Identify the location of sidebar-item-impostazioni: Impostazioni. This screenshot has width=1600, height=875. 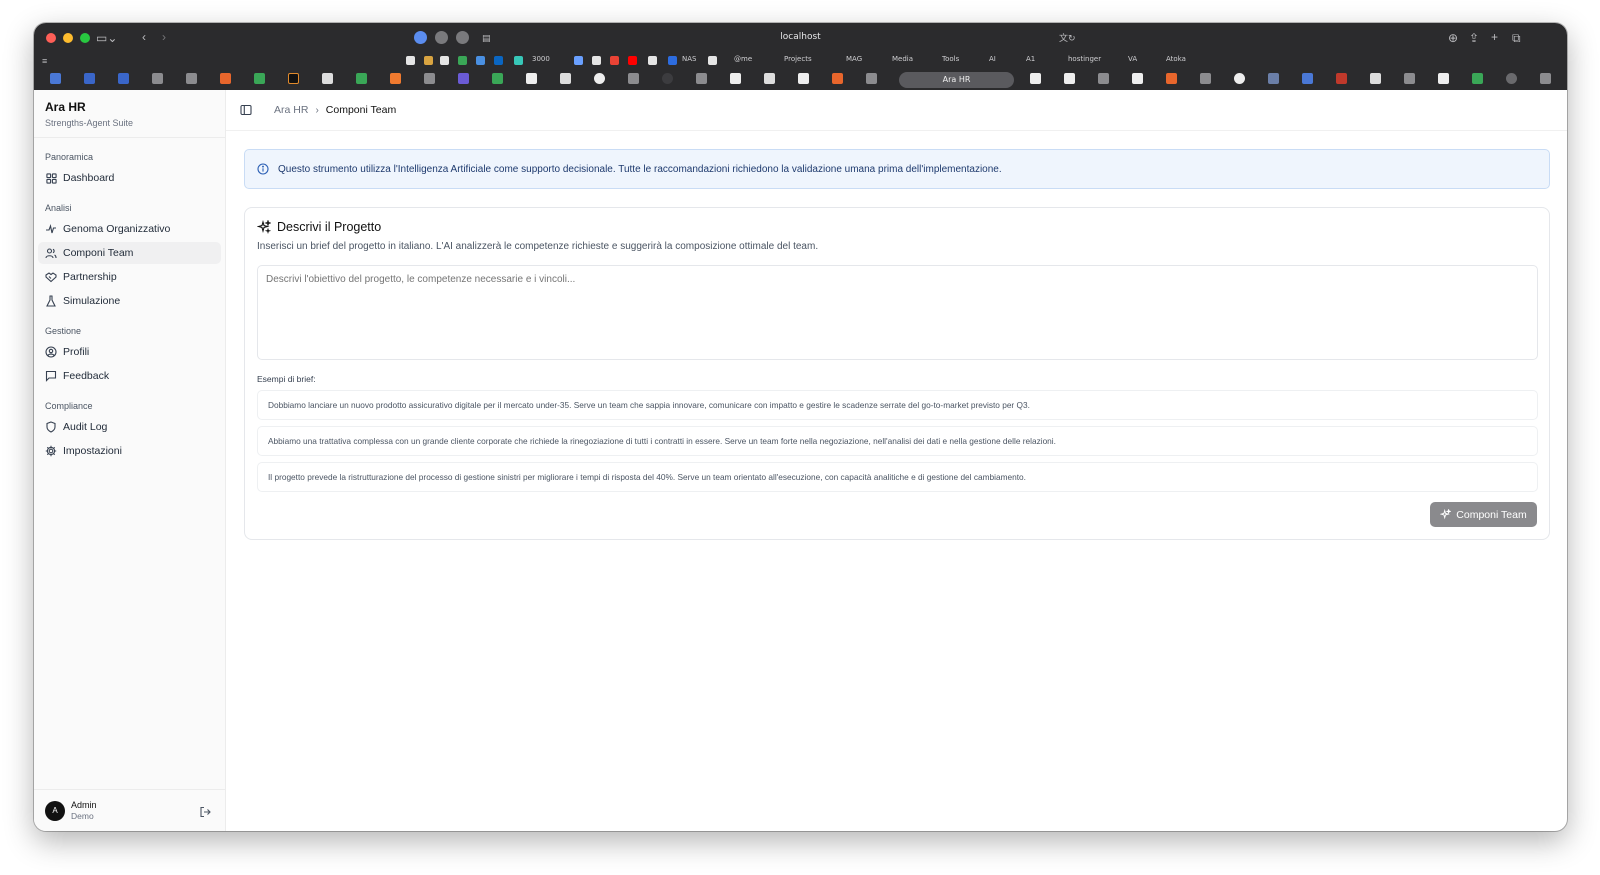
(129, 451).